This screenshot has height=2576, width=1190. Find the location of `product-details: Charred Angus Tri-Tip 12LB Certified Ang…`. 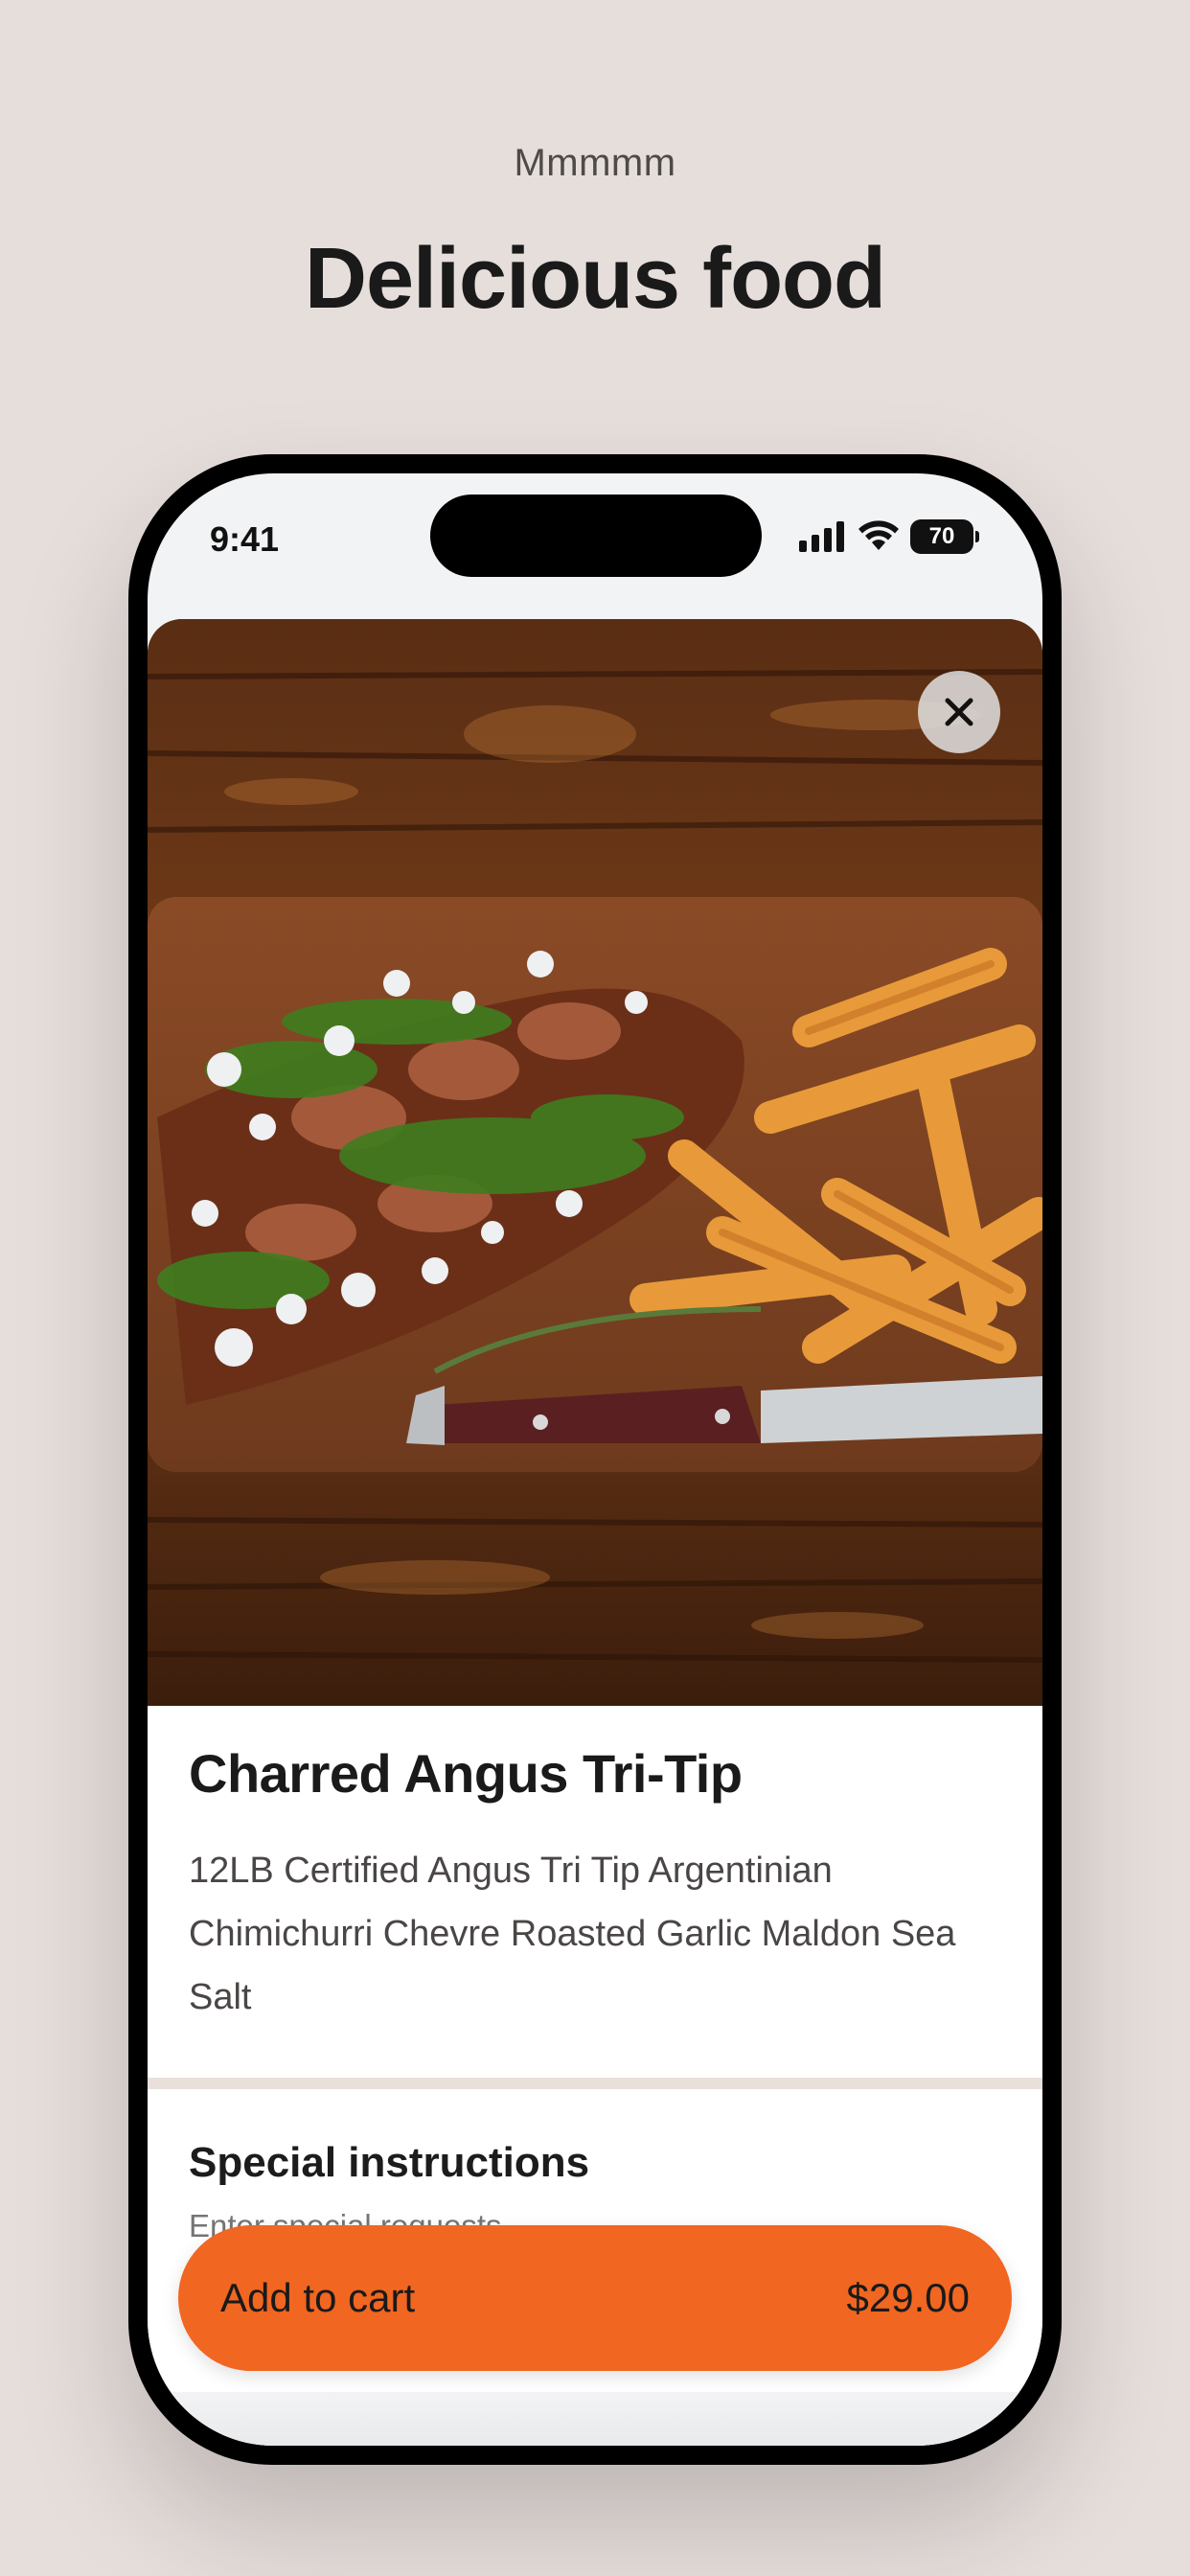

product-details: Charred Angus Tri-Tip 12LB Certified Ang… is located at coordinates (596, 1885).